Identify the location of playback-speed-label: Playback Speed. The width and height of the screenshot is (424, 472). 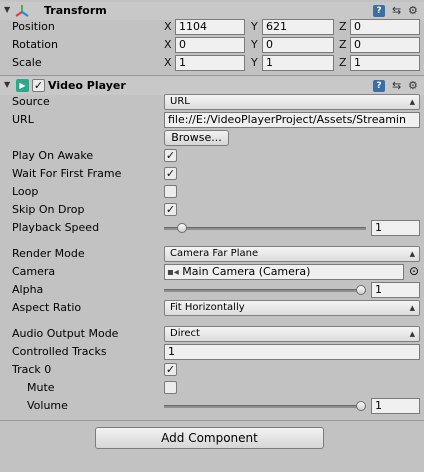
(56, 227).